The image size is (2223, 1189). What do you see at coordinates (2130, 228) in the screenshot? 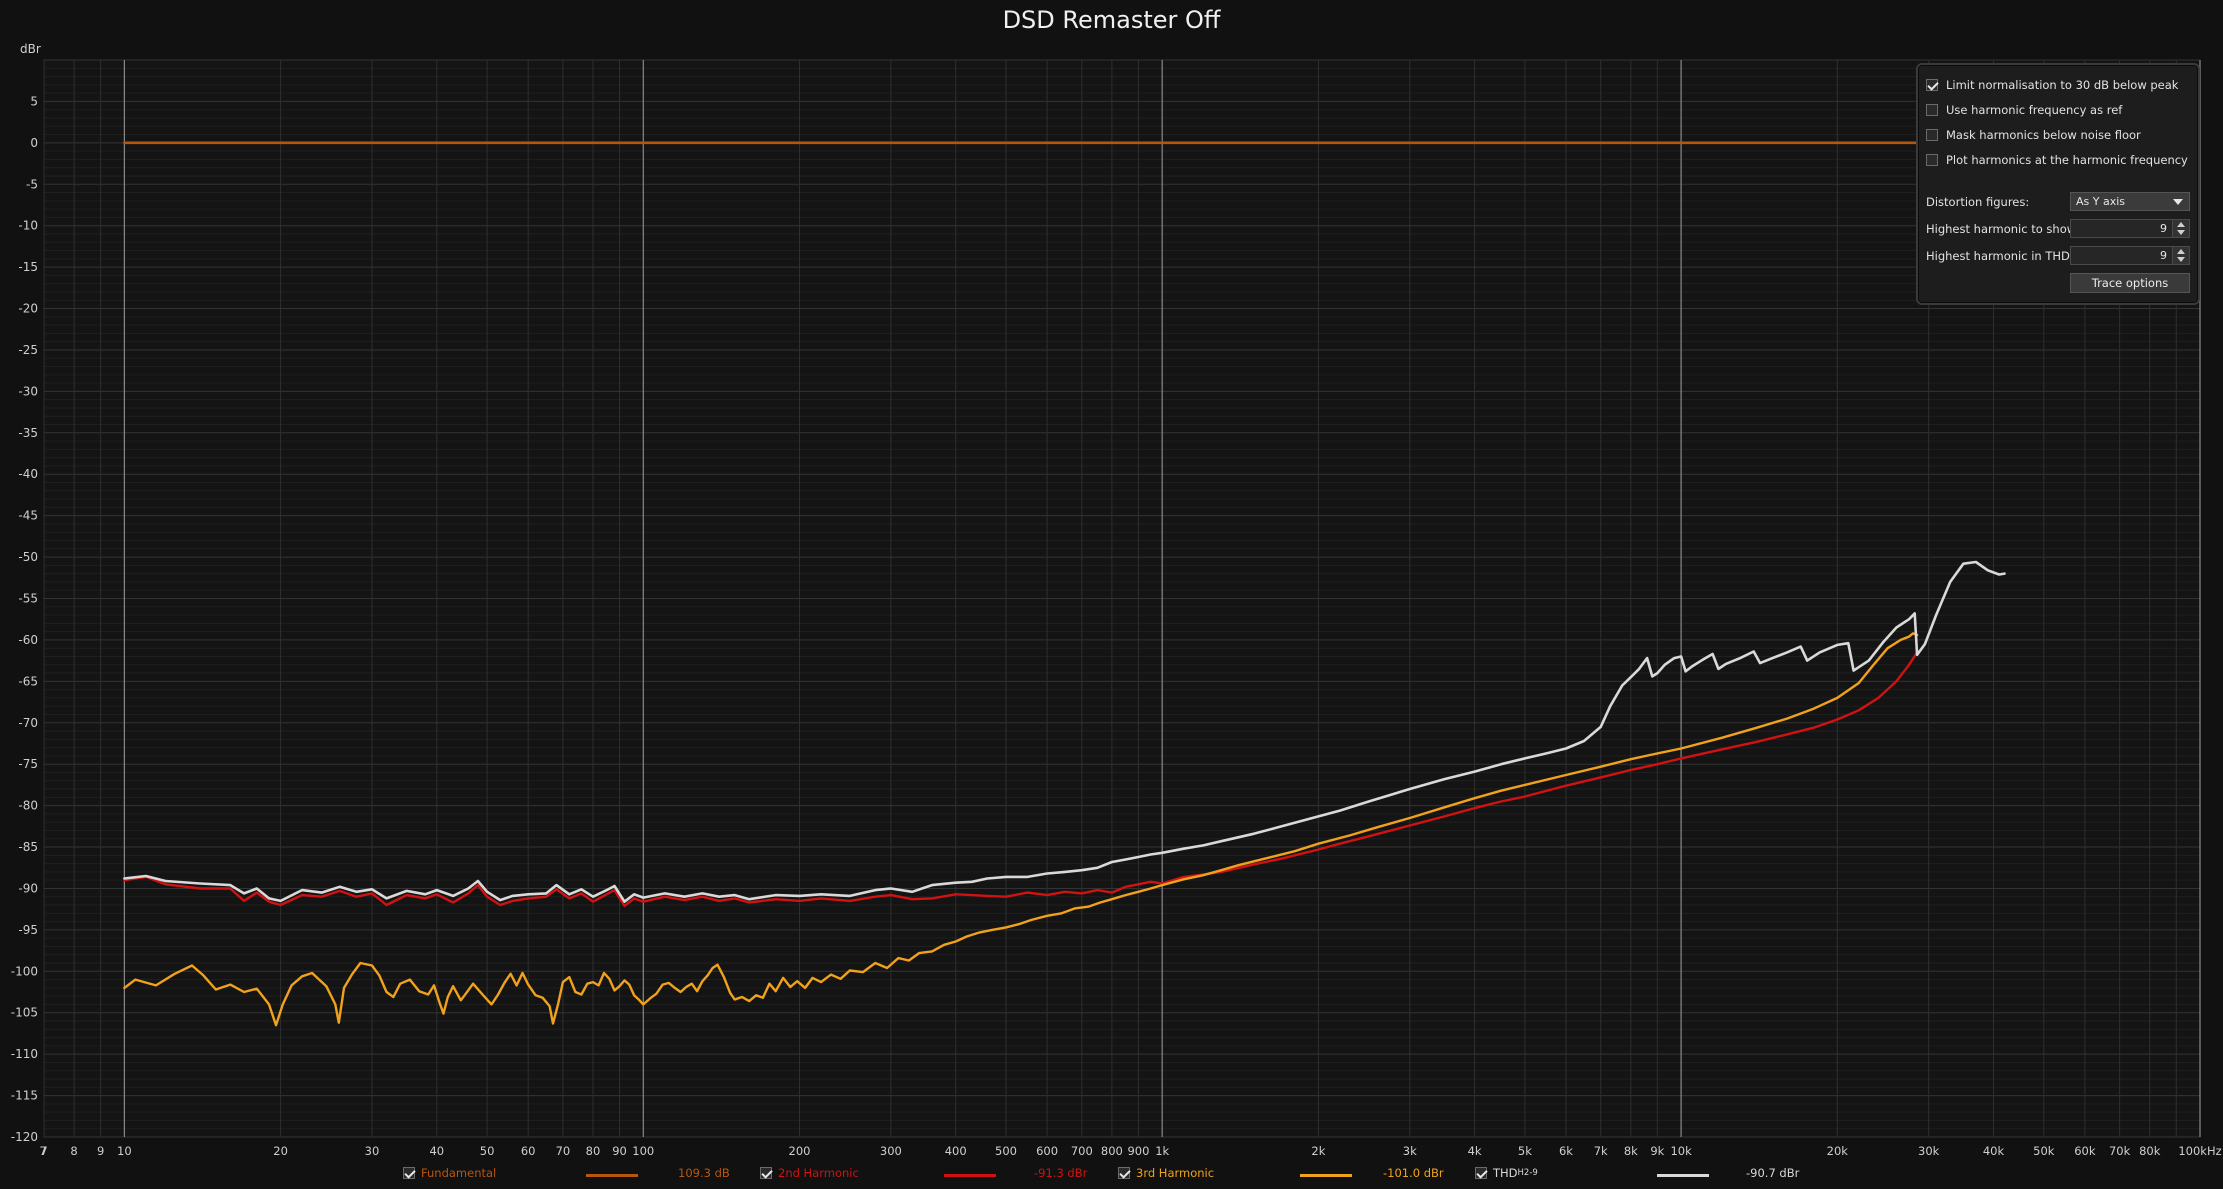
I see `highest-harmonic-show-spinner: 9` at bounding box center [2130, 228].